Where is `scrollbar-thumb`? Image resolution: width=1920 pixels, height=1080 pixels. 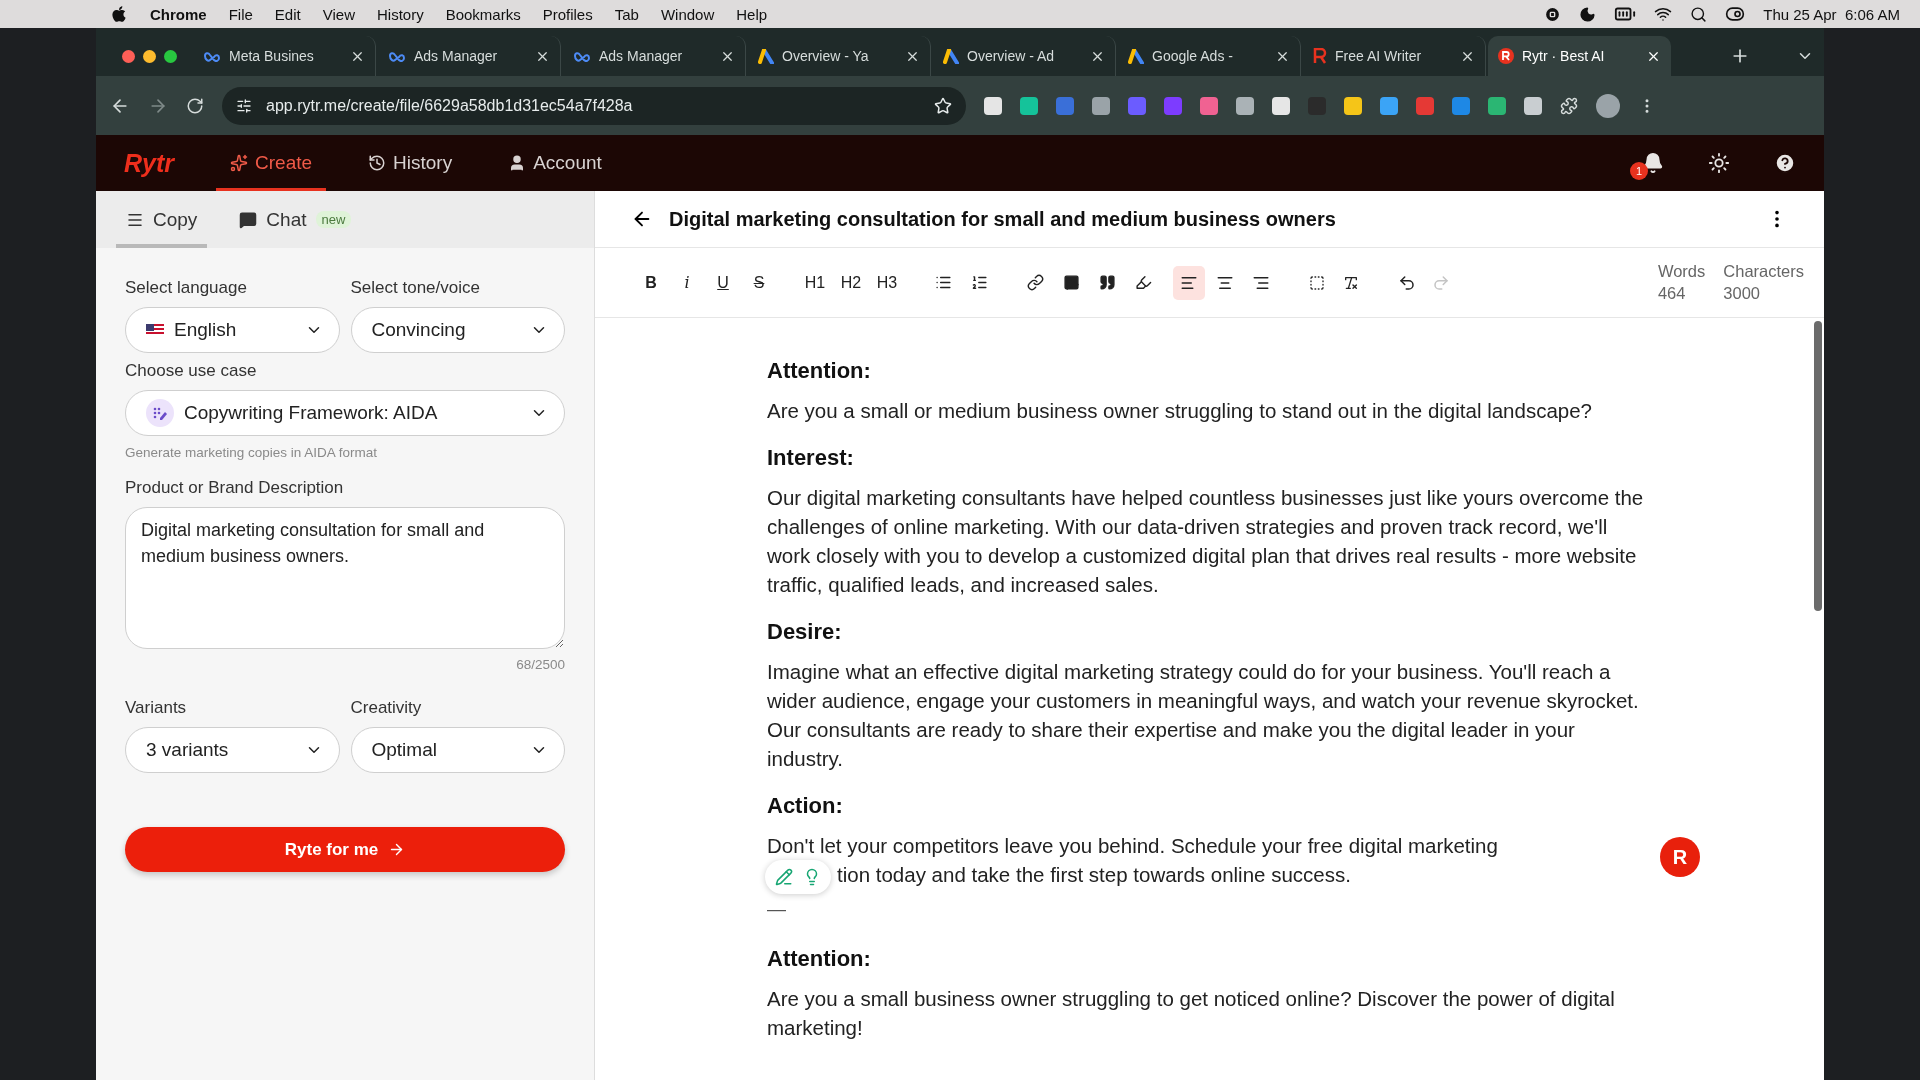 scrollbar-thumb is located at coordinates (1818, 466).